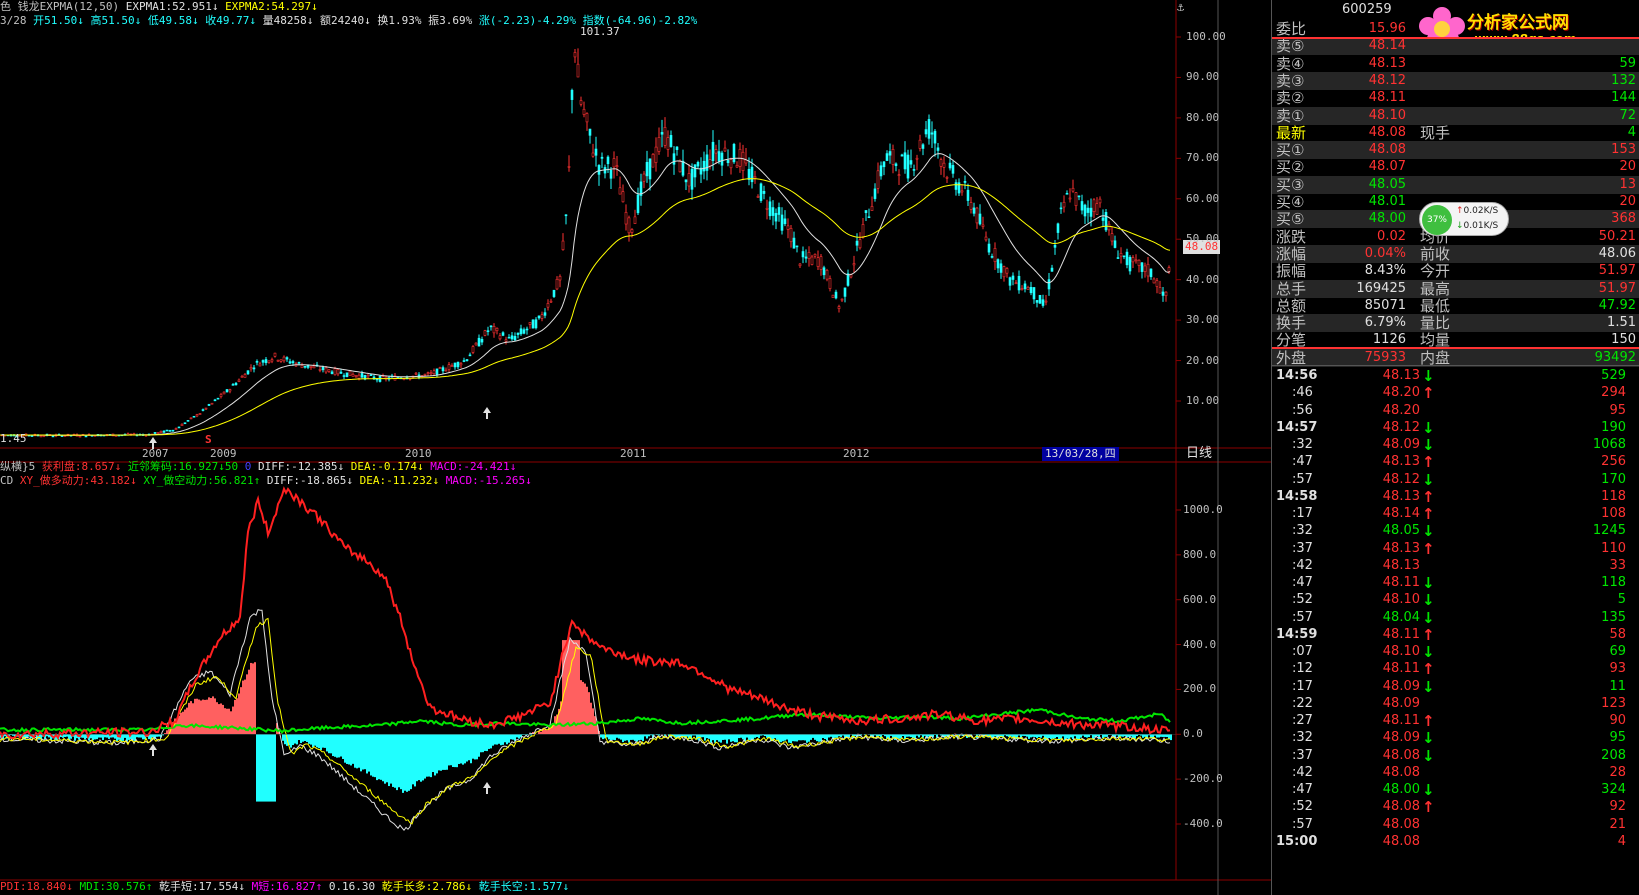 Image resolution: width=1639 pixels, height=895 pixels. Describe the element at coordinates (1455, 583) in the screenshot. I see `tick-row: :47 48.11 ↓ 118` at that location.